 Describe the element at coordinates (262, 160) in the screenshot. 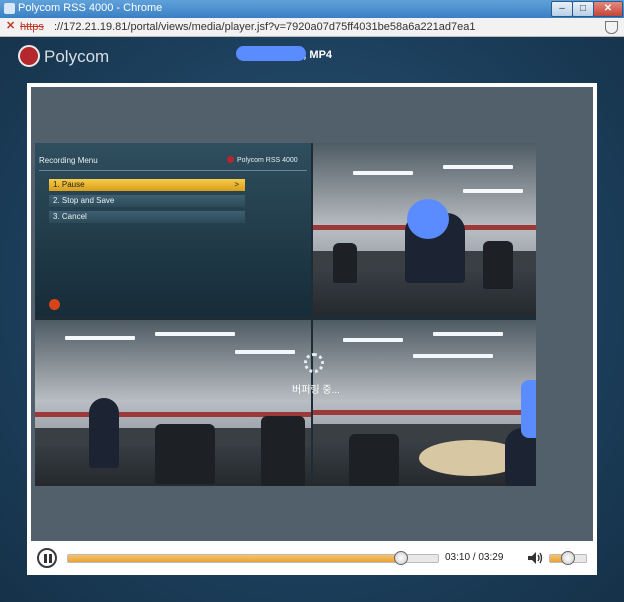

I see `recording-menu-brand: Polycom RSS 4000` at that location.